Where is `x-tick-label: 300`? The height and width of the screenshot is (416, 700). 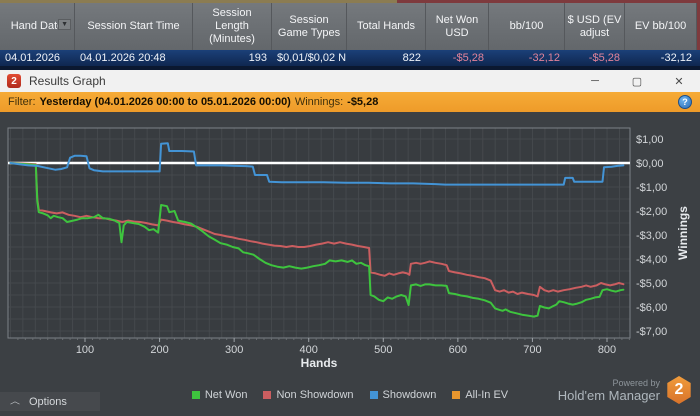
x-tick-label: 300 is located at coordinates (234, 350).